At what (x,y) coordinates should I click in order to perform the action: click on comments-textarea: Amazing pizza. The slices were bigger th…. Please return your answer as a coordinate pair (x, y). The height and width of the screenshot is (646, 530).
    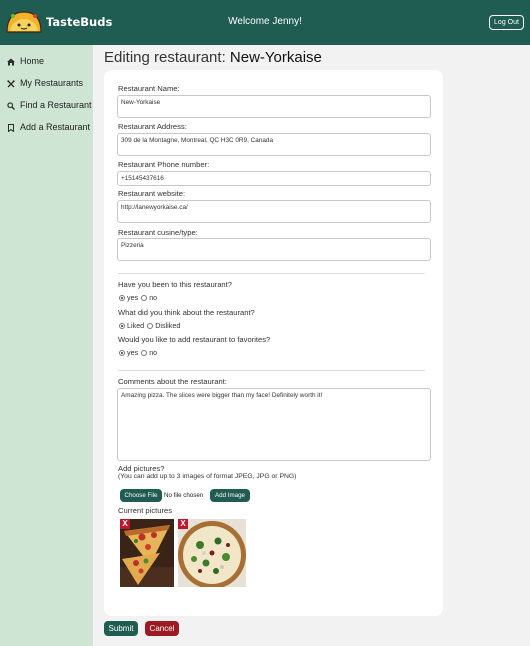
    Looking at the image, I should click on (274, 424).